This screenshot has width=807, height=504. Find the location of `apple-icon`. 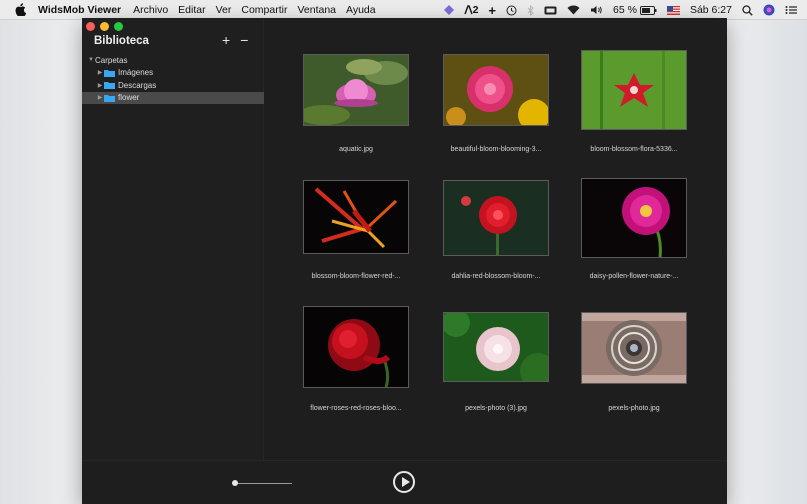

apple-icon is located at coordinates (21, 10).